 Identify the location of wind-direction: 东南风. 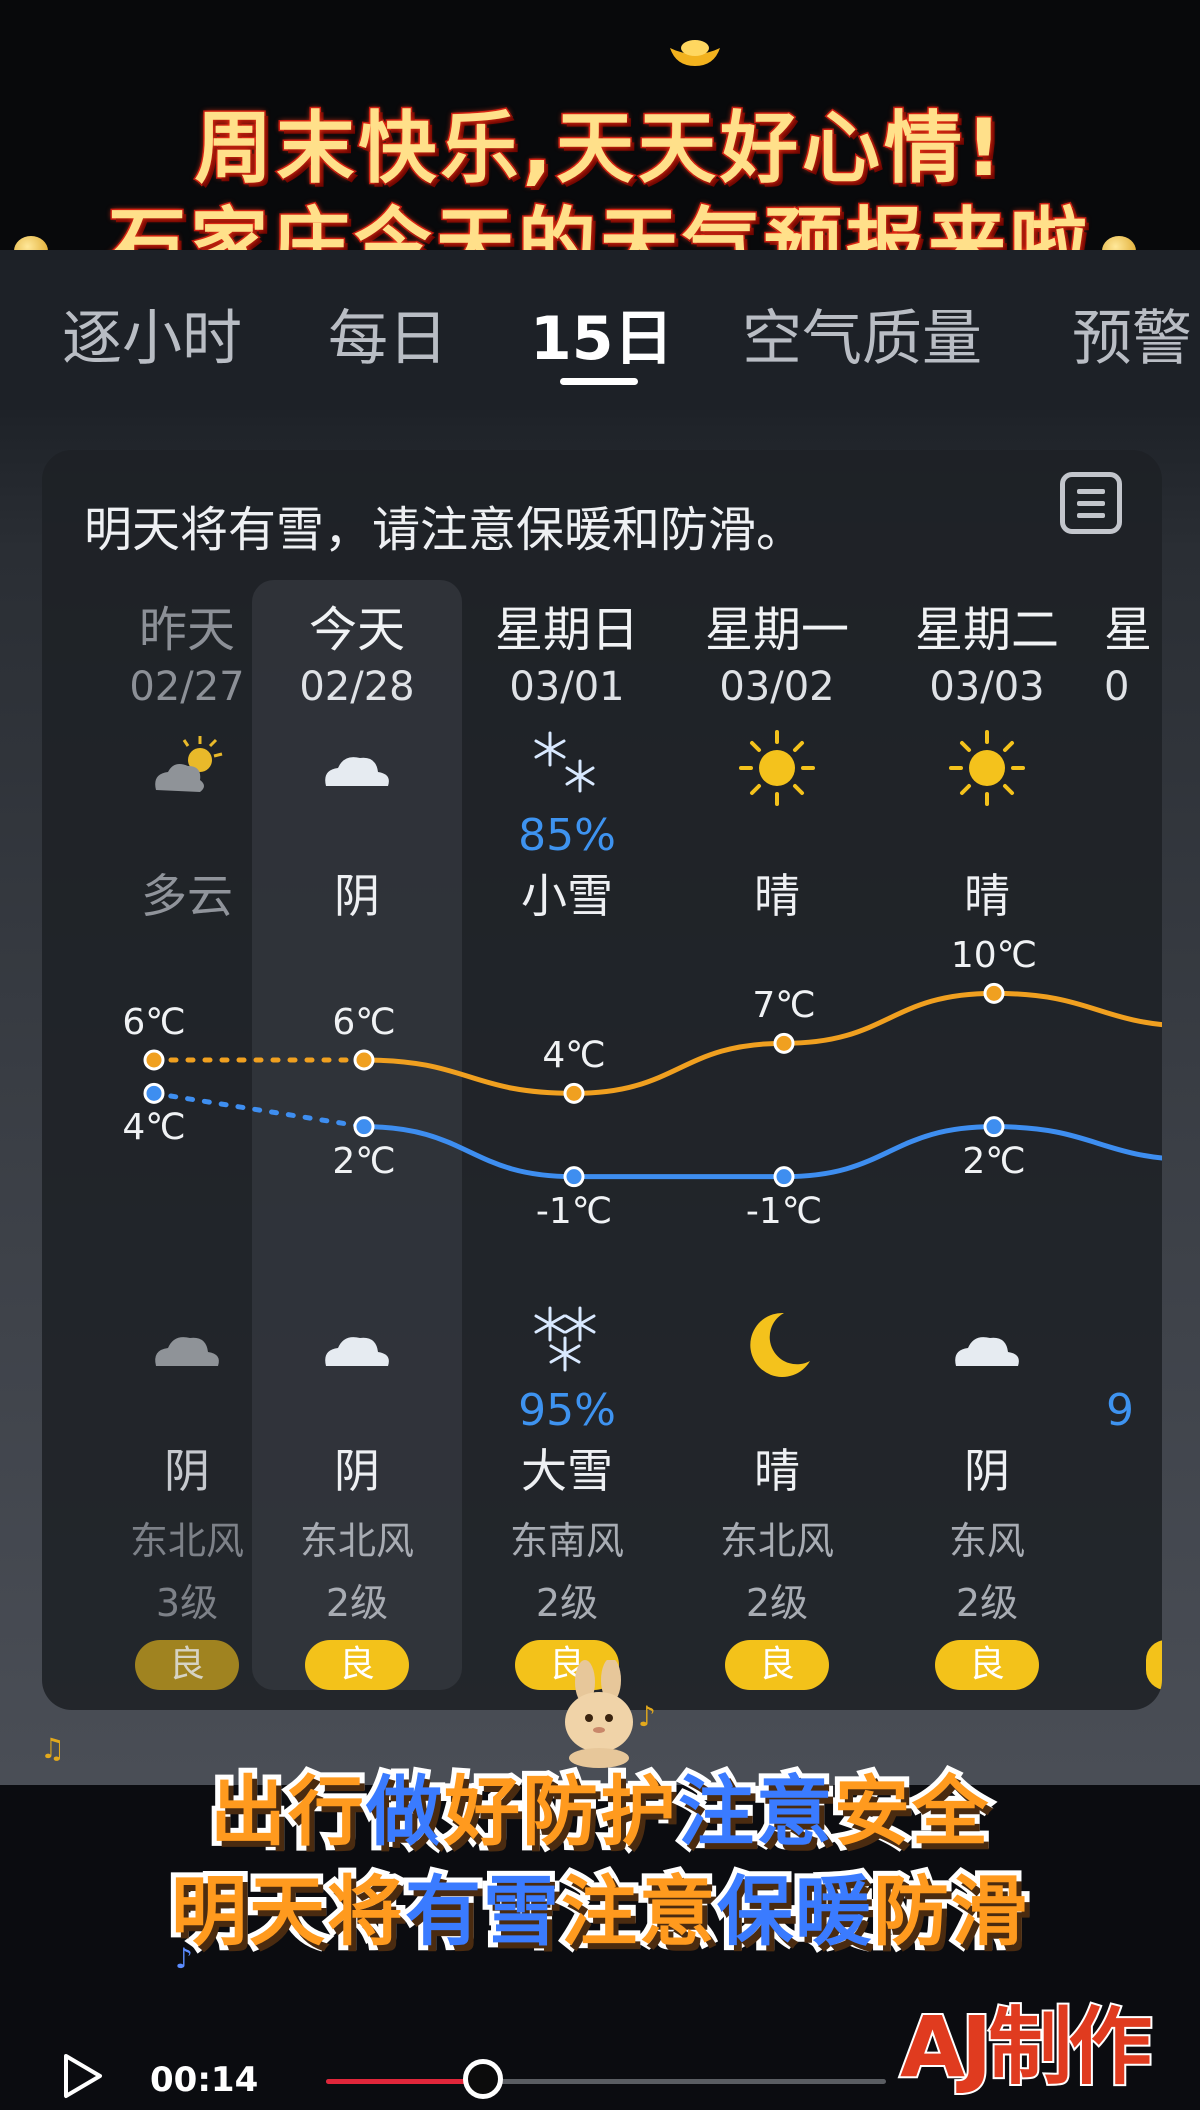
(566, 1541).